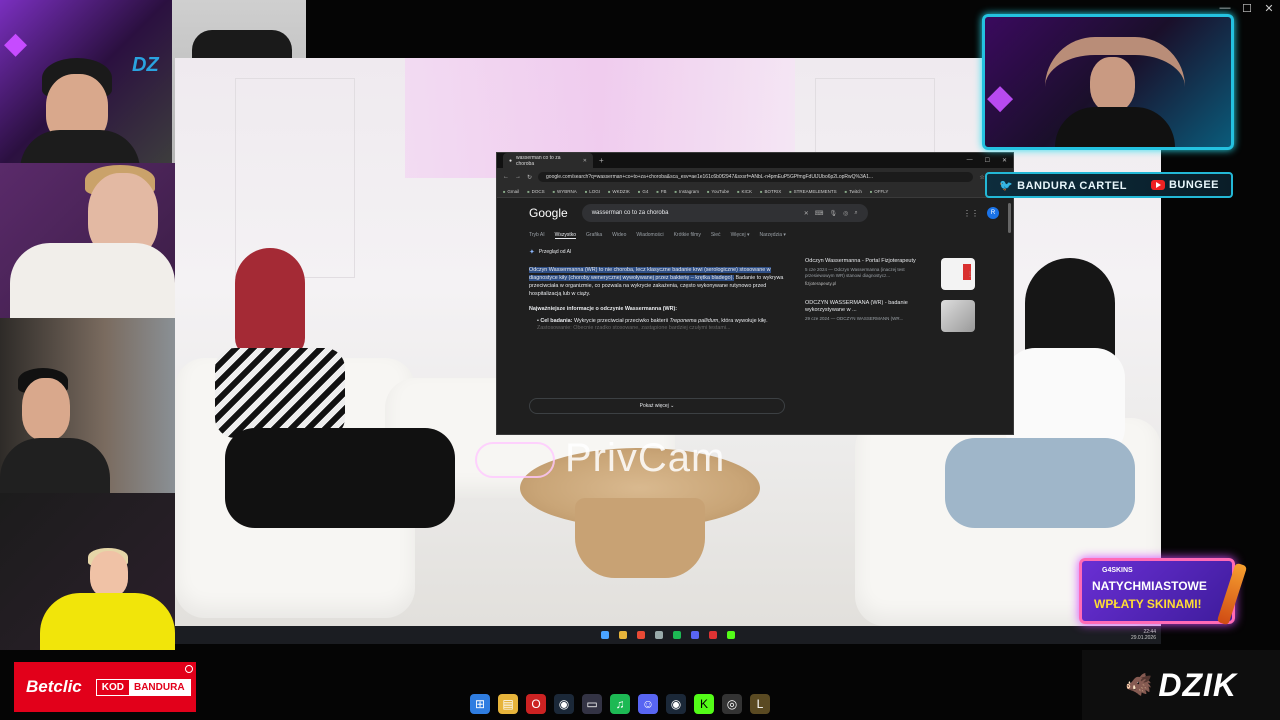 This screenshot has width=1280, height=720. What do you see at coordinates (511, 191) in the screenshot?
I see `bookmark-item: Gmail` at bounding box center [511, 191].